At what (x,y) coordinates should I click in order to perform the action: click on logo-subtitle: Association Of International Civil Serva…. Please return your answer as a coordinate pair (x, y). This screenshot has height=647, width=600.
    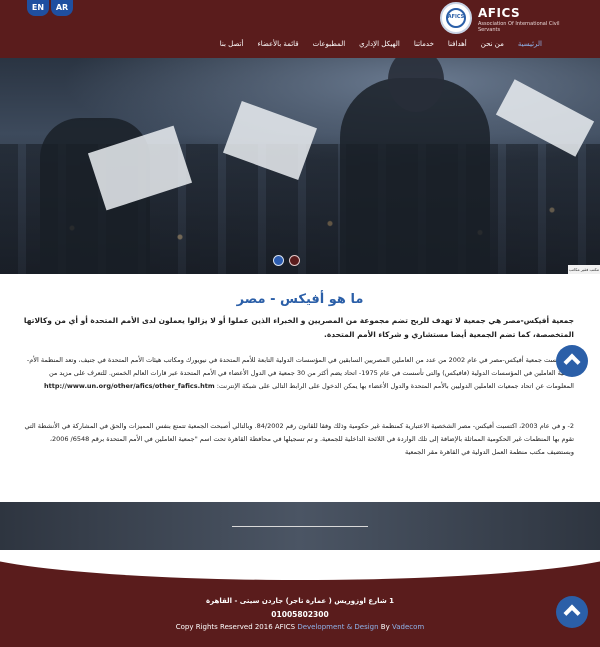
    Looking at the image, I should click on (519, 27).